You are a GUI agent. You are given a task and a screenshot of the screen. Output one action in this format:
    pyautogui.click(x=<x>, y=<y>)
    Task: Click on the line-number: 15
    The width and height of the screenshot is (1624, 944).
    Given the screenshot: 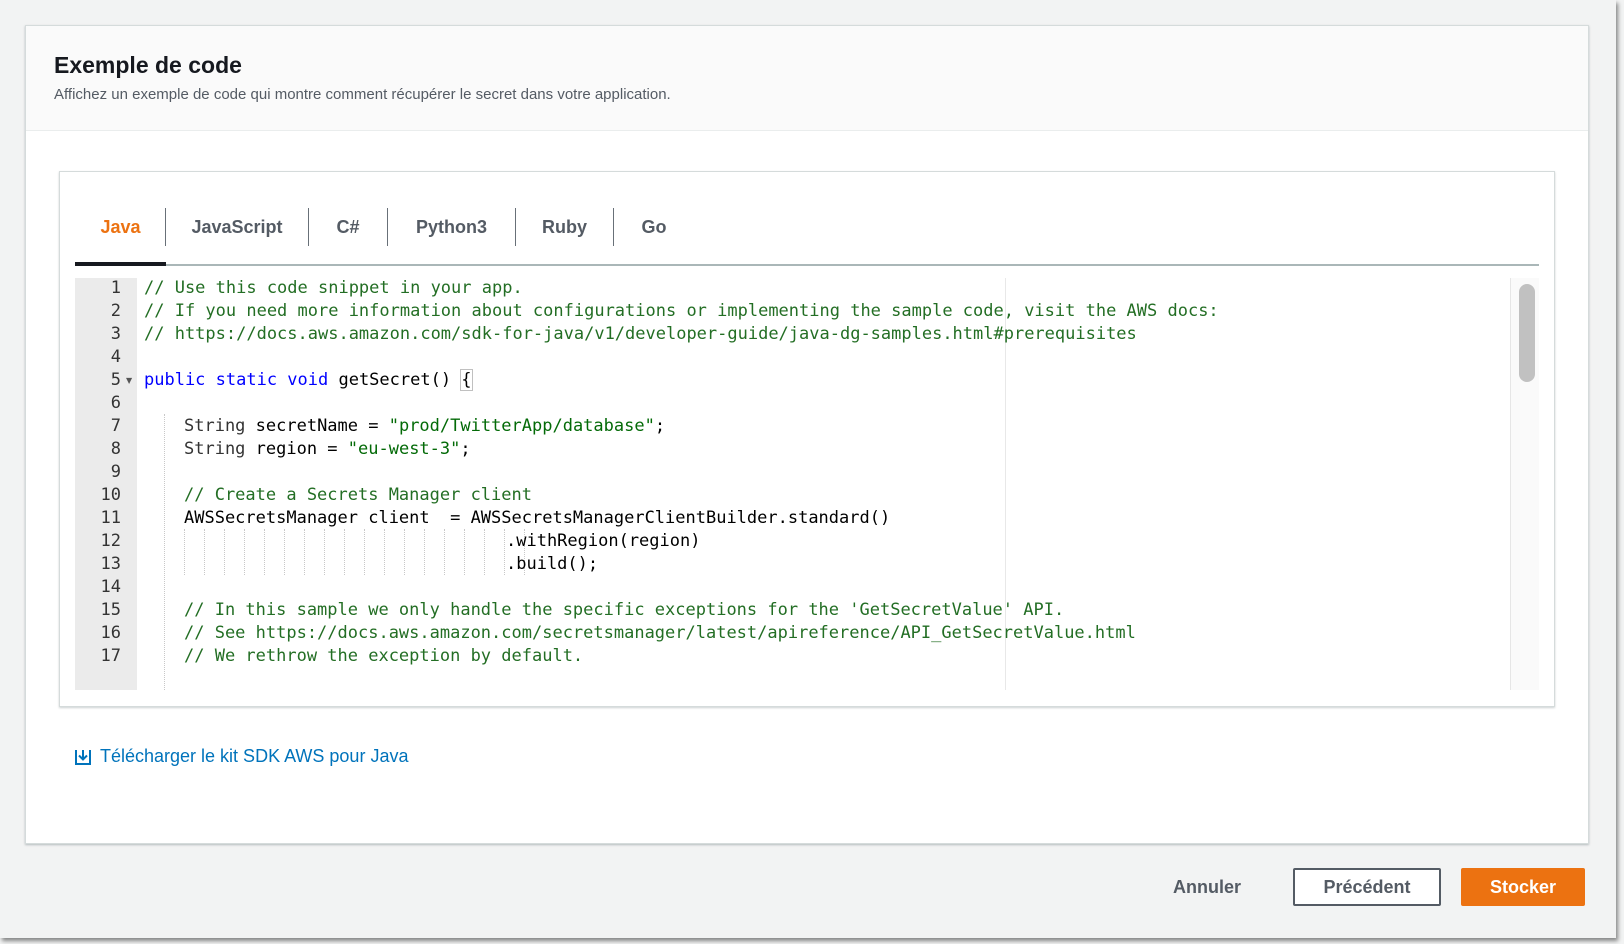 What is the action you would take?
    pyautogui.click(x=110, y=610)
    